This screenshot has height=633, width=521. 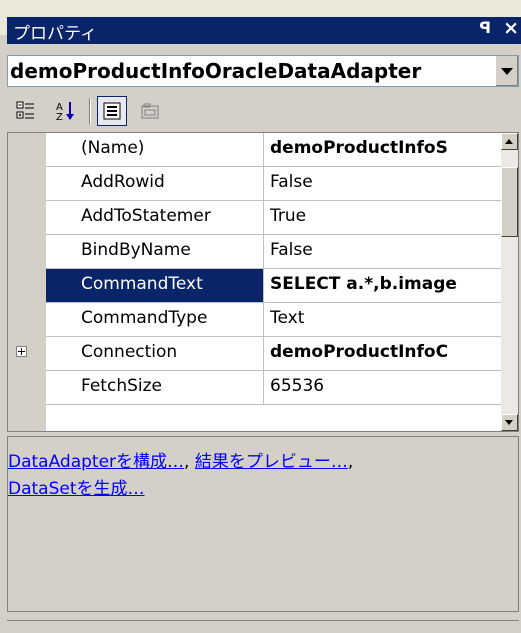 I want to click on property-name-cell: CommandText, so click(x=155, y=286).